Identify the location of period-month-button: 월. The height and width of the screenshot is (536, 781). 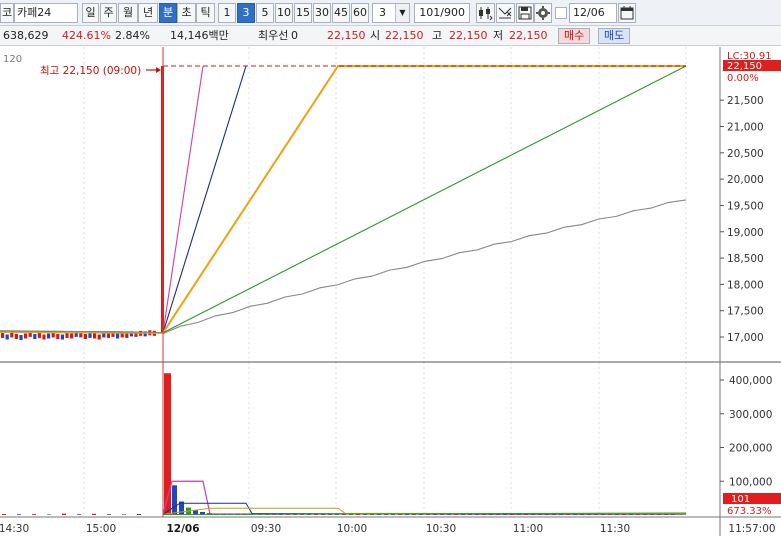
(128, 13).